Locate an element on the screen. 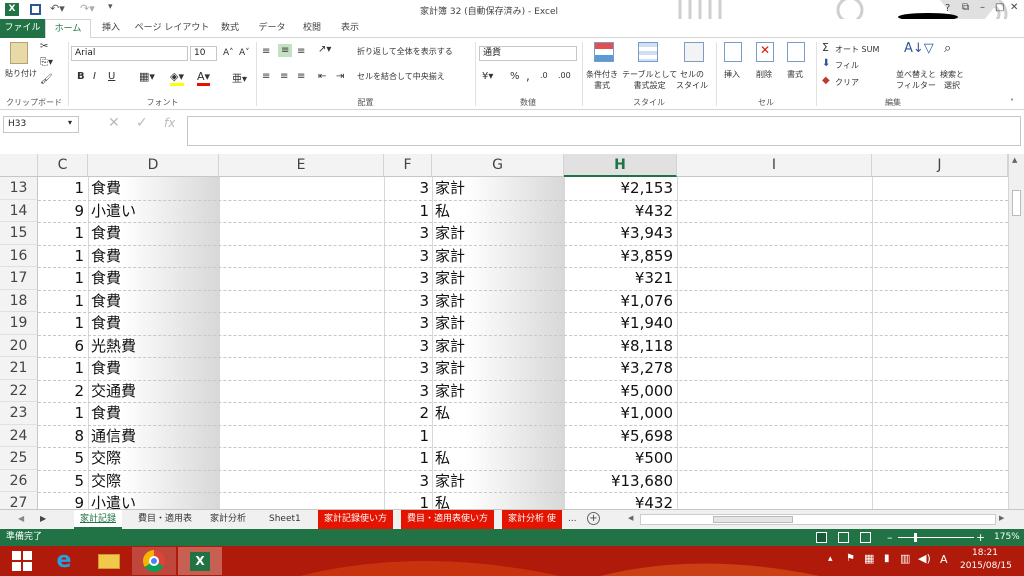 This screenshot has height=576, width=1024. wrap-text-button: 折り返して全体を表示する is located at coordinates (405, 51).